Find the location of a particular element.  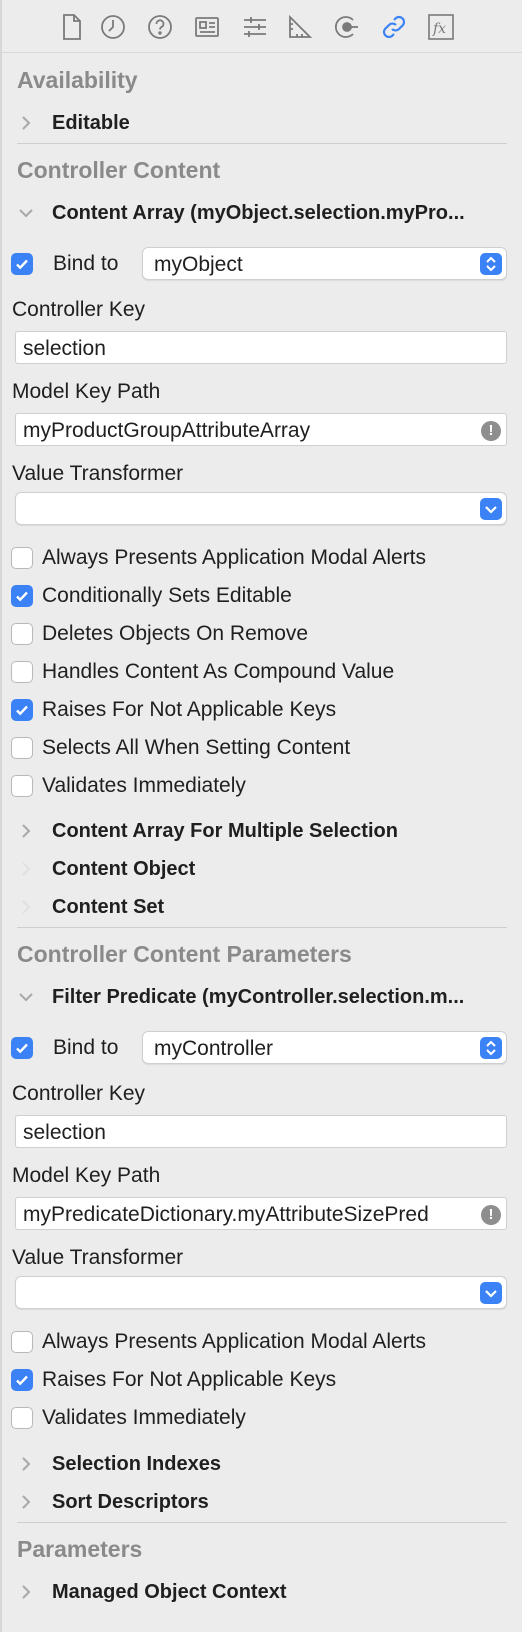

bind-to-popup: myController is located at coordinates (324, 1047).